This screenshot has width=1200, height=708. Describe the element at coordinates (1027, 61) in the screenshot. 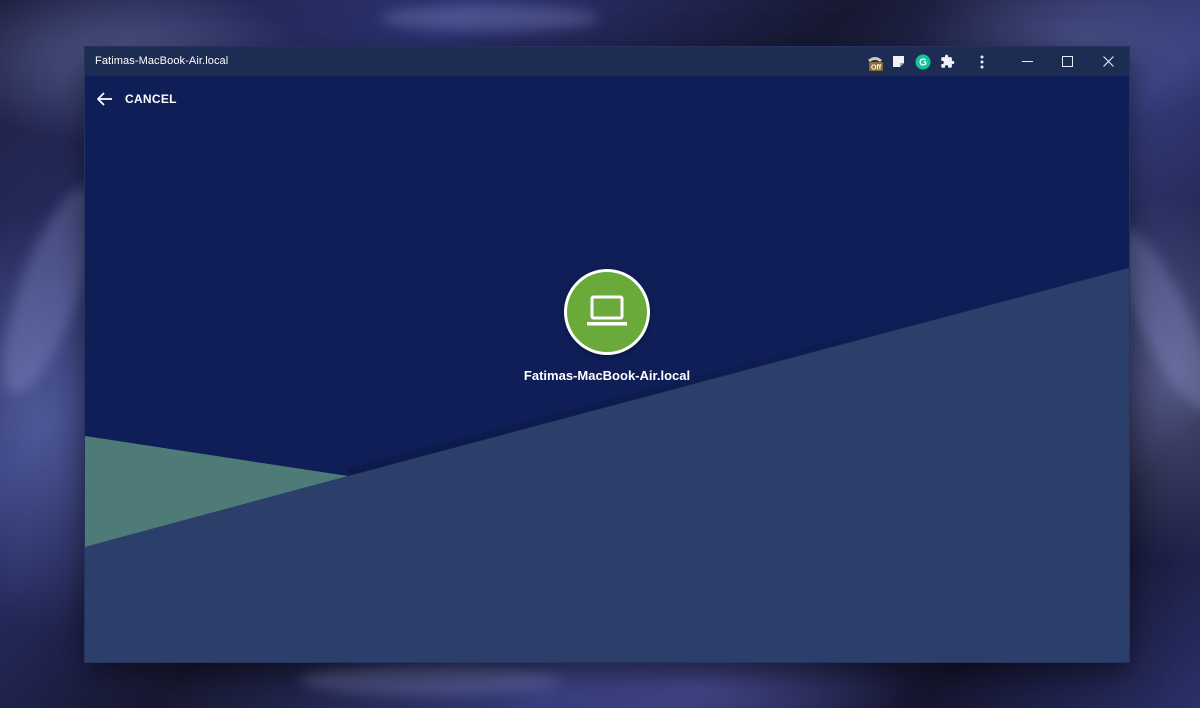

I see `minimize-icon` at that location.